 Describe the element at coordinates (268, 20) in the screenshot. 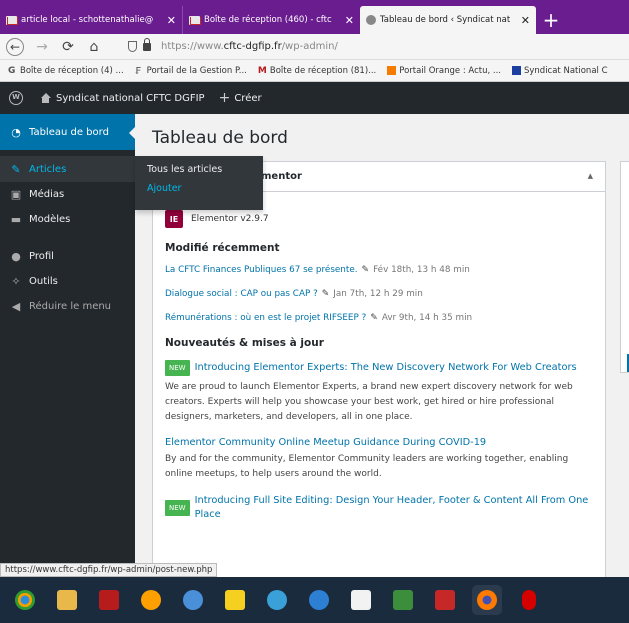

I see `tab-title: Boîte de réception (460) - cftc` at that location.